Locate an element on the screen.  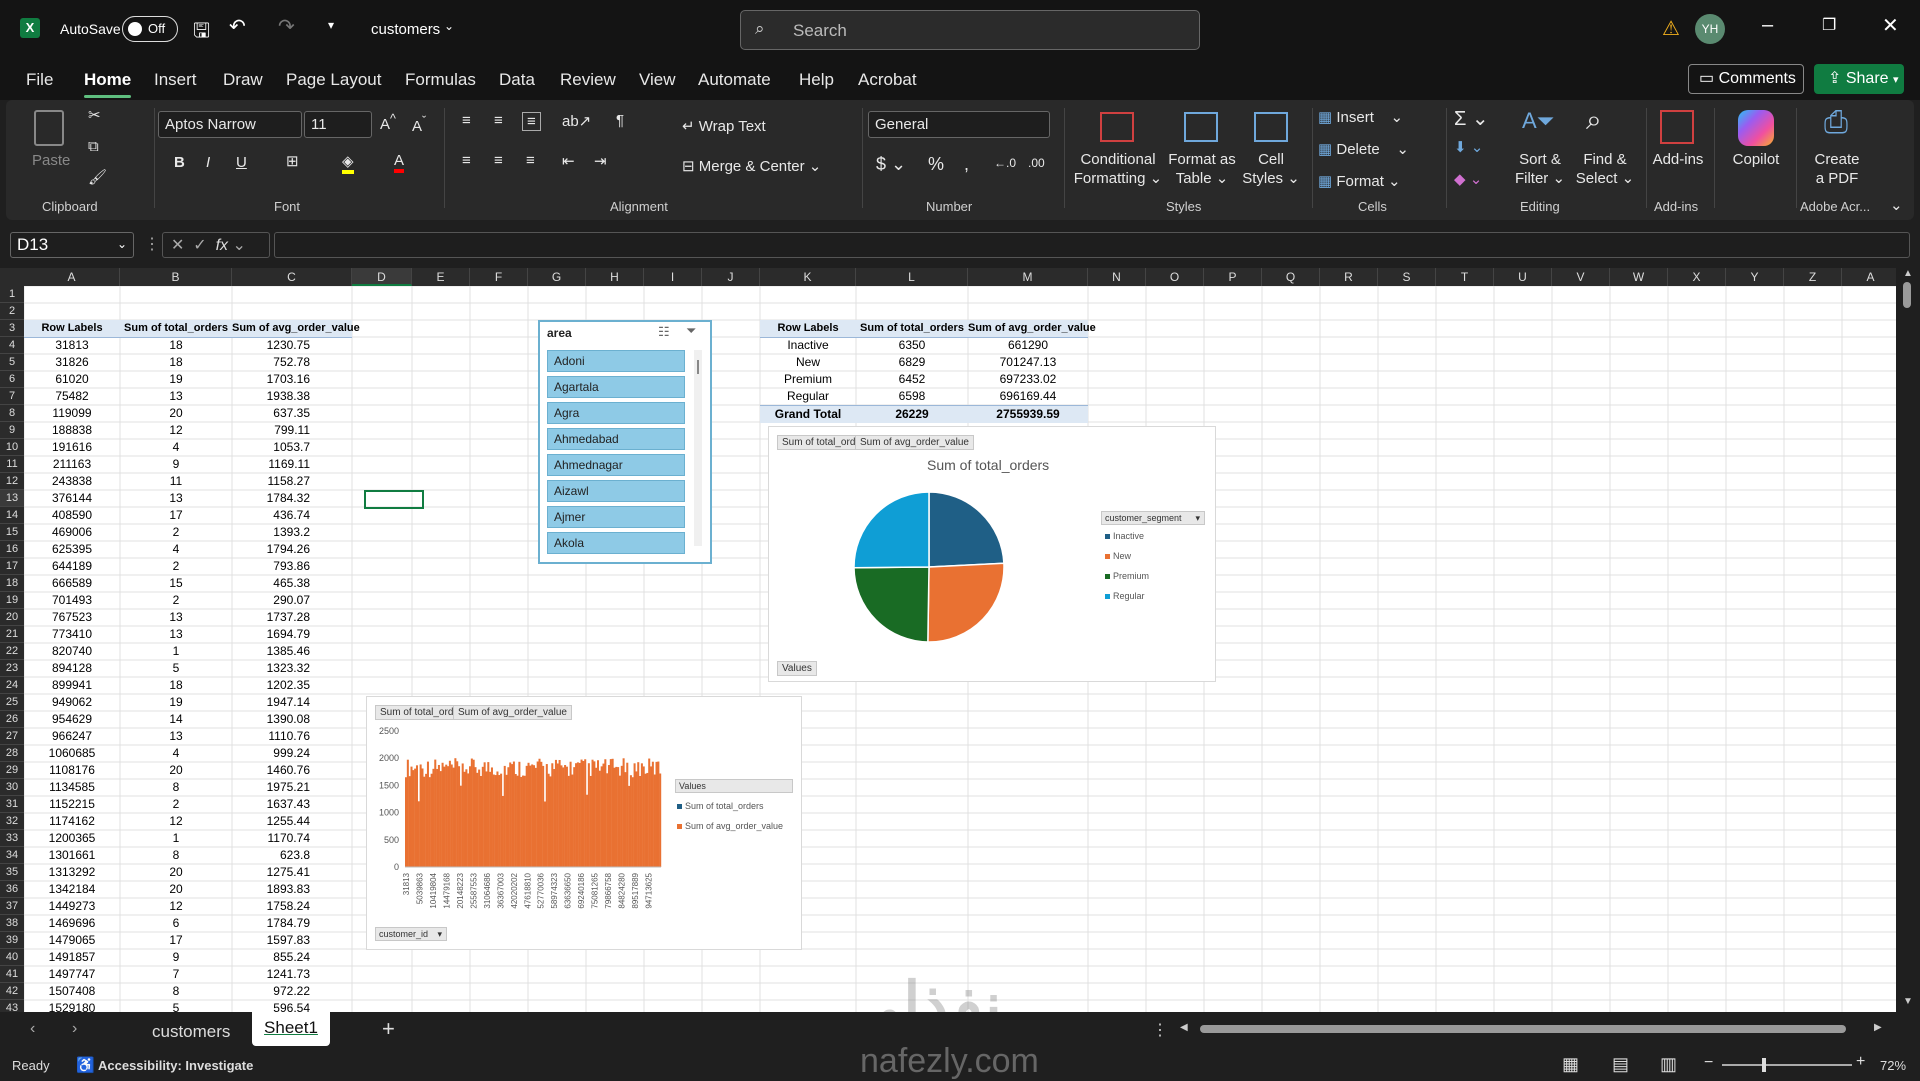
pivot1-cell: 1390.08 is located at coordinates (292, 719).